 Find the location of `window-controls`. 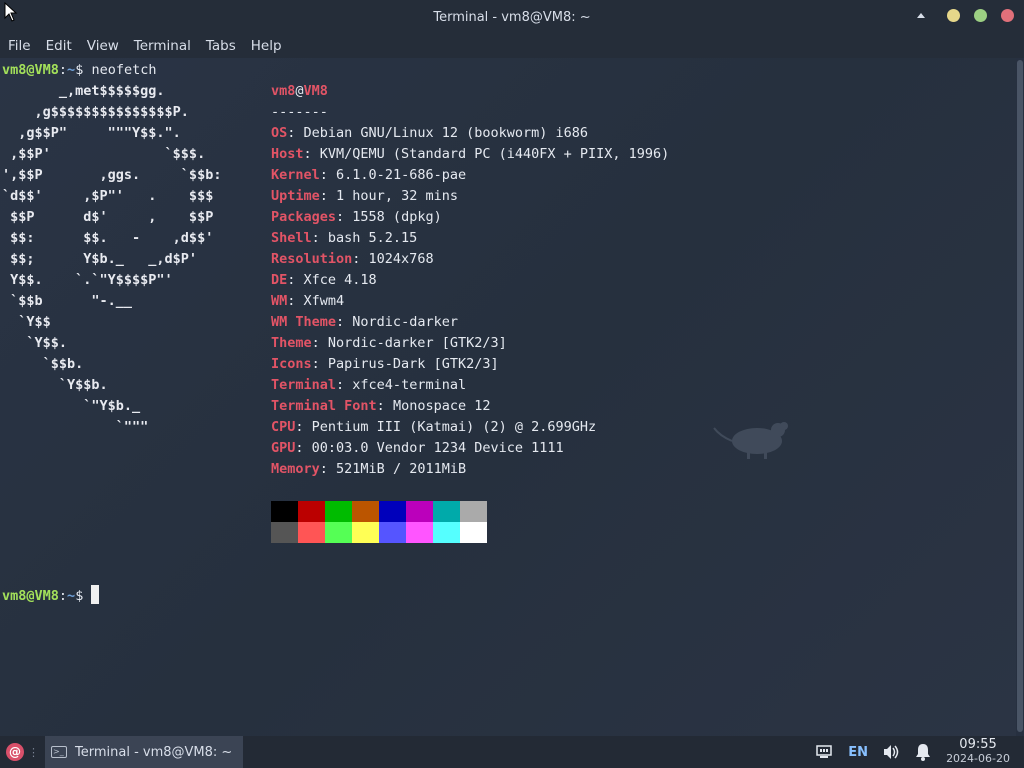

window-controls is located at coordinates (965, 15).